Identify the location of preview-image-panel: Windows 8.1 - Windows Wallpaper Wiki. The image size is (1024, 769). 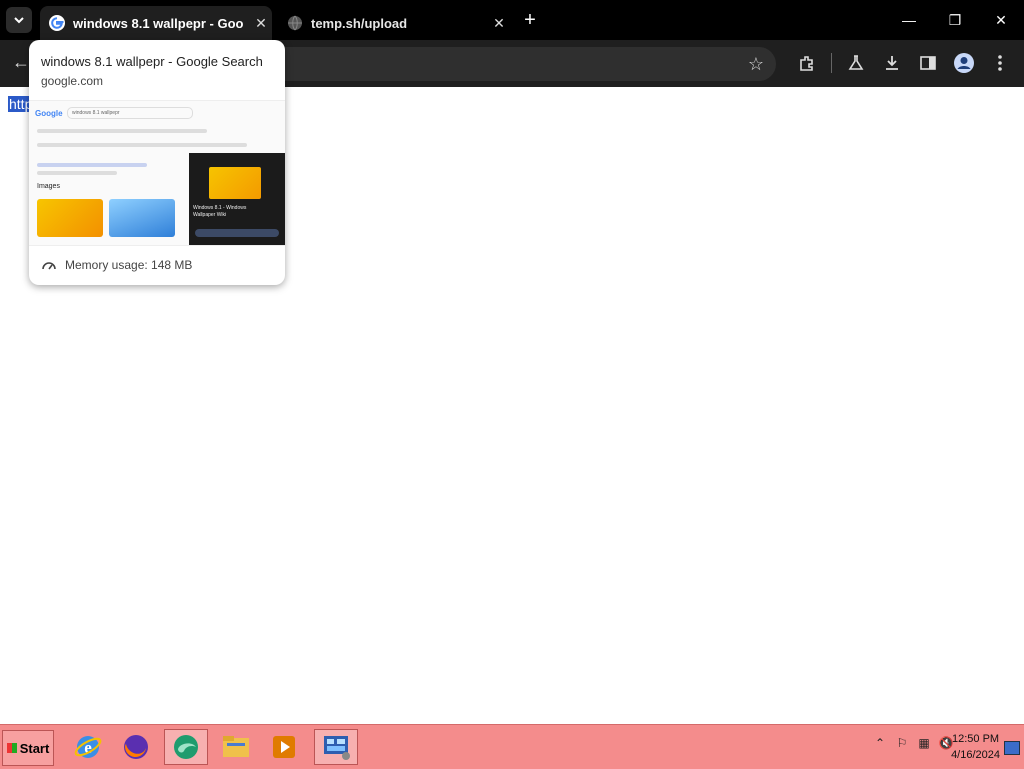
(237, 199).